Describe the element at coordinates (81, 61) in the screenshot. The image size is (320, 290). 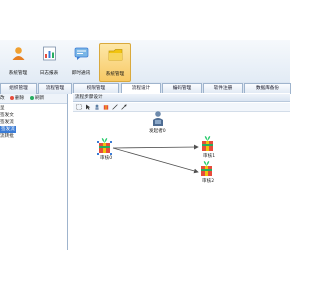
I see `toolbar-button-instant-messaging: 即时通讯` at that location.